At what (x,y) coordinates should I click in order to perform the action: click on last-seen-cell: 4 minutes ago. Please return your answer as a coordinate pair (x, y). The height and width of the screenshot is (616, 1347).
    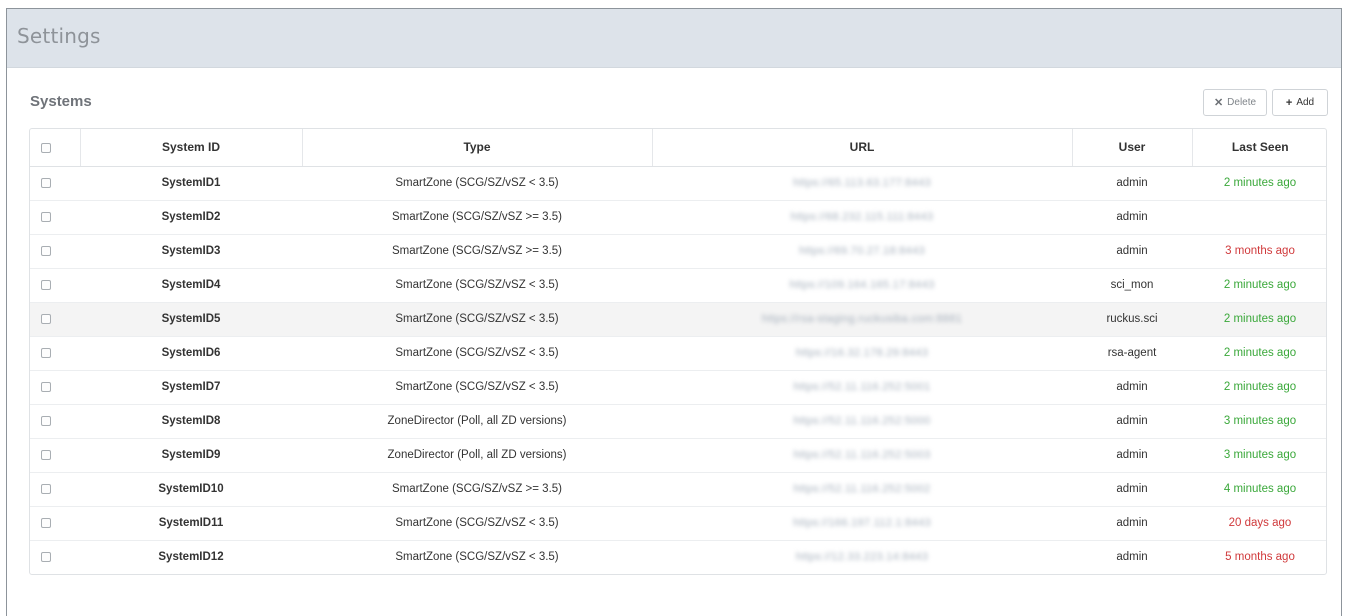
    Looking at the image, I should click on (1259, 488).